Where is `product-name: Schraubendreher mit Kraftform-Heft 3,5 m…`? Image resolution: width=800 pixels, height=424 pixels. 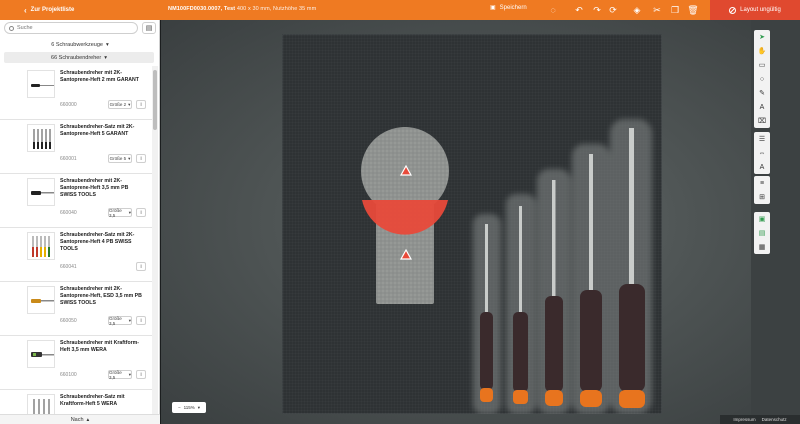 product-name: Schraubendreher mit Kraftform-Heft 3,5 m… is located at coordinates (99, 346).